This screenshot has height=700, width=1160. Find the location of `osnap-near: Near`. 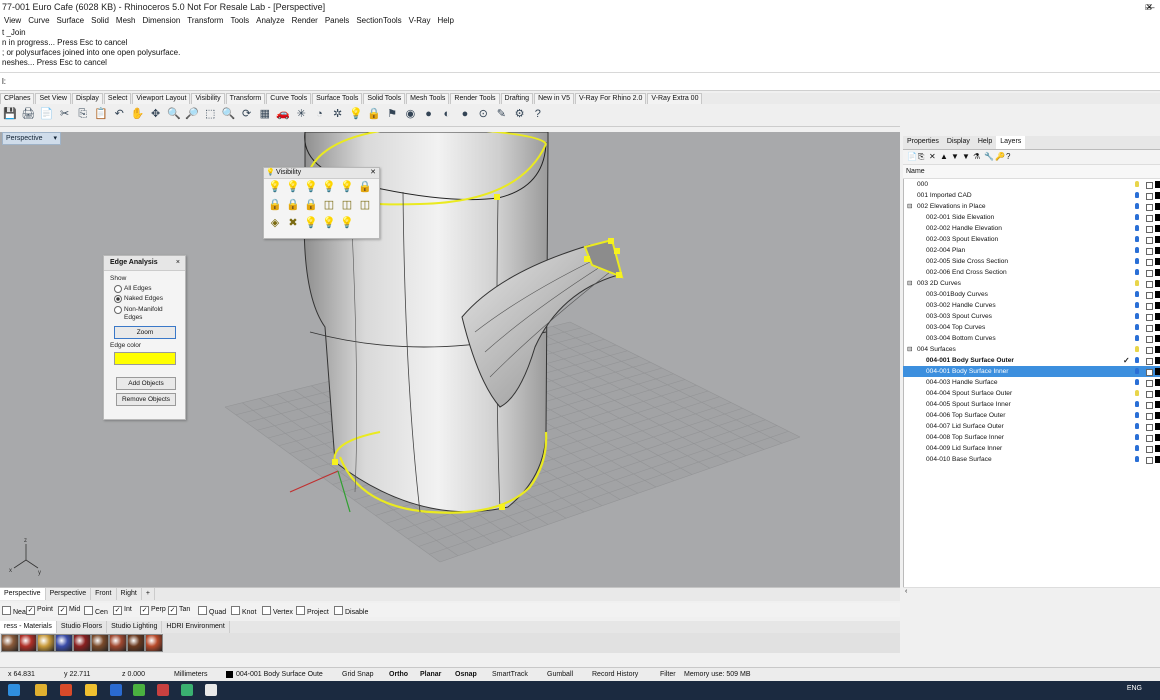

osnap-near: Near is located at coordinates (15, 611).